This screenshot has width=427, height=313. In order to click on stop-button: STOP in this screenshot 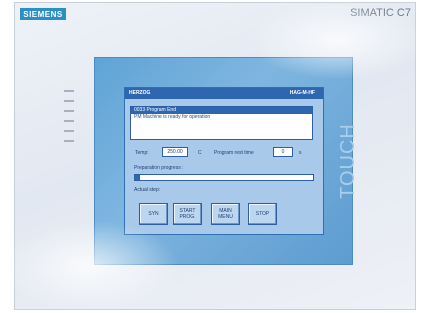, I will do `click(262, 214)`.